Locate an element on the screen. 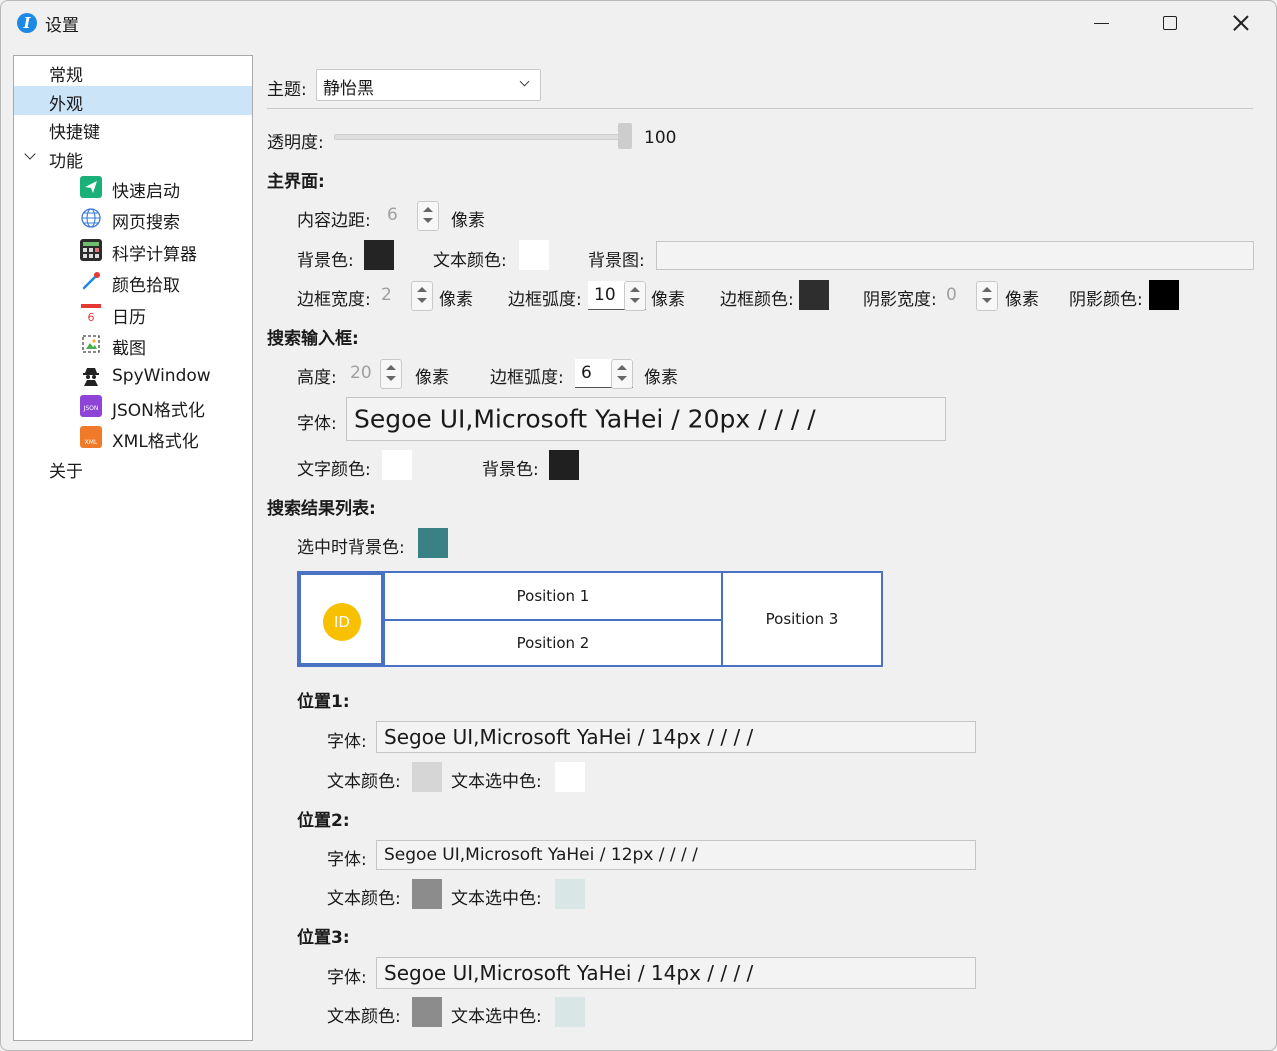 The width and height of the screenshot is (1277, 1051). opacity-slider-track is located at coordinates (483, 137).